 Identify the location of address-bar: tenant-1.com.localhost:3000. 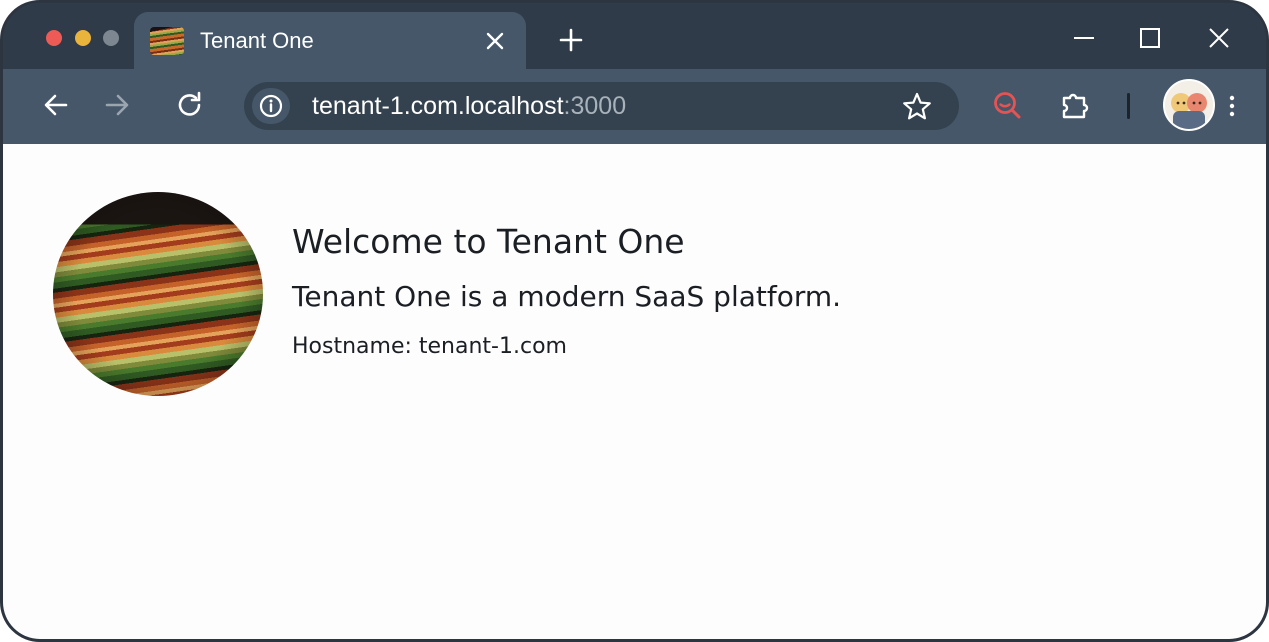
(601, 106).